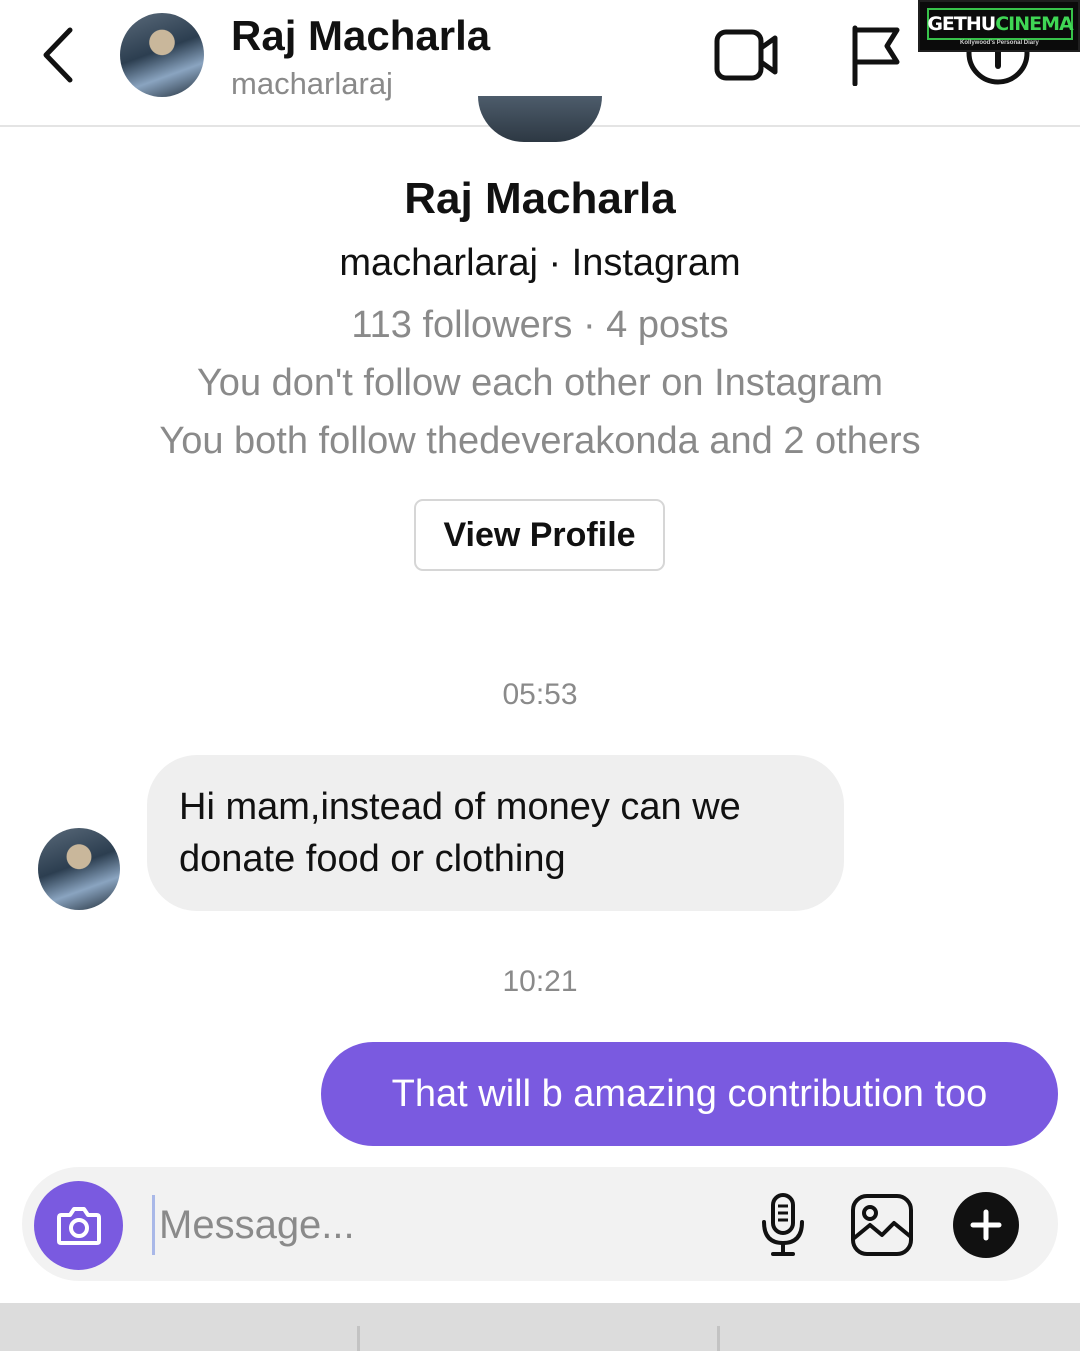  I want to click on voice-message-button, so click(783, 1225).